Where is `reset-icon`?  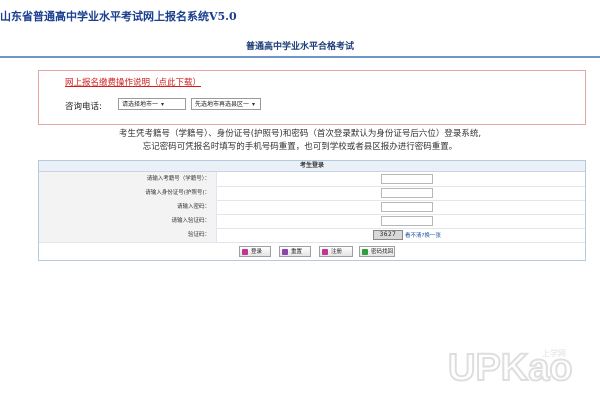 reset-icon is located at coordinates (285, 252).